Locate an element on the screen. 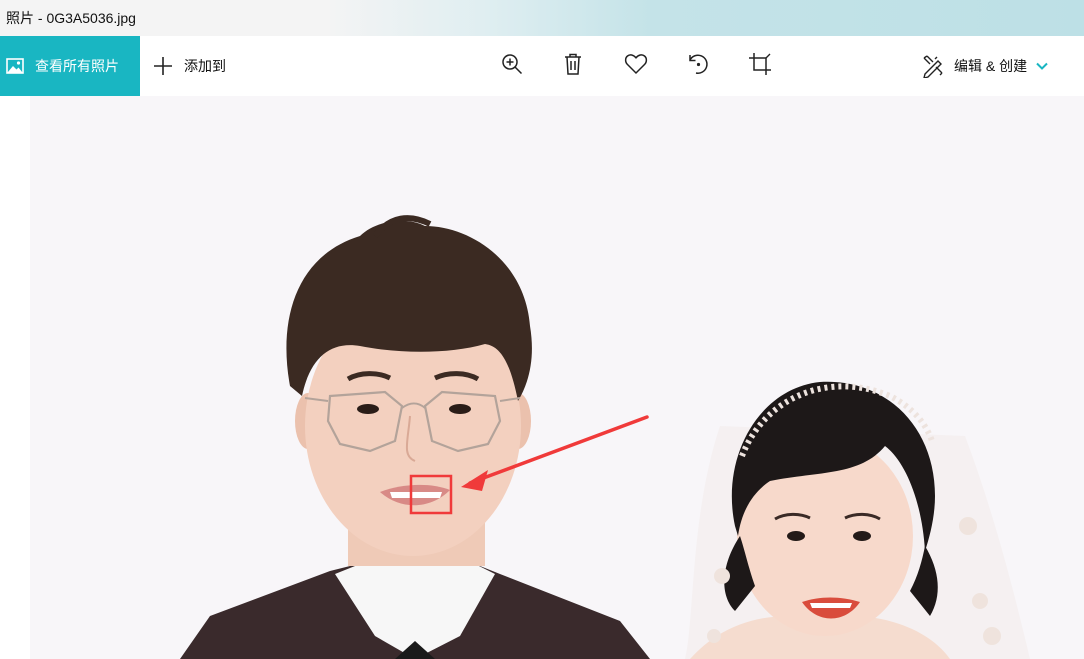 This screenshot has width=1084, height=659. delete-button is located at coordinates (573, 66).